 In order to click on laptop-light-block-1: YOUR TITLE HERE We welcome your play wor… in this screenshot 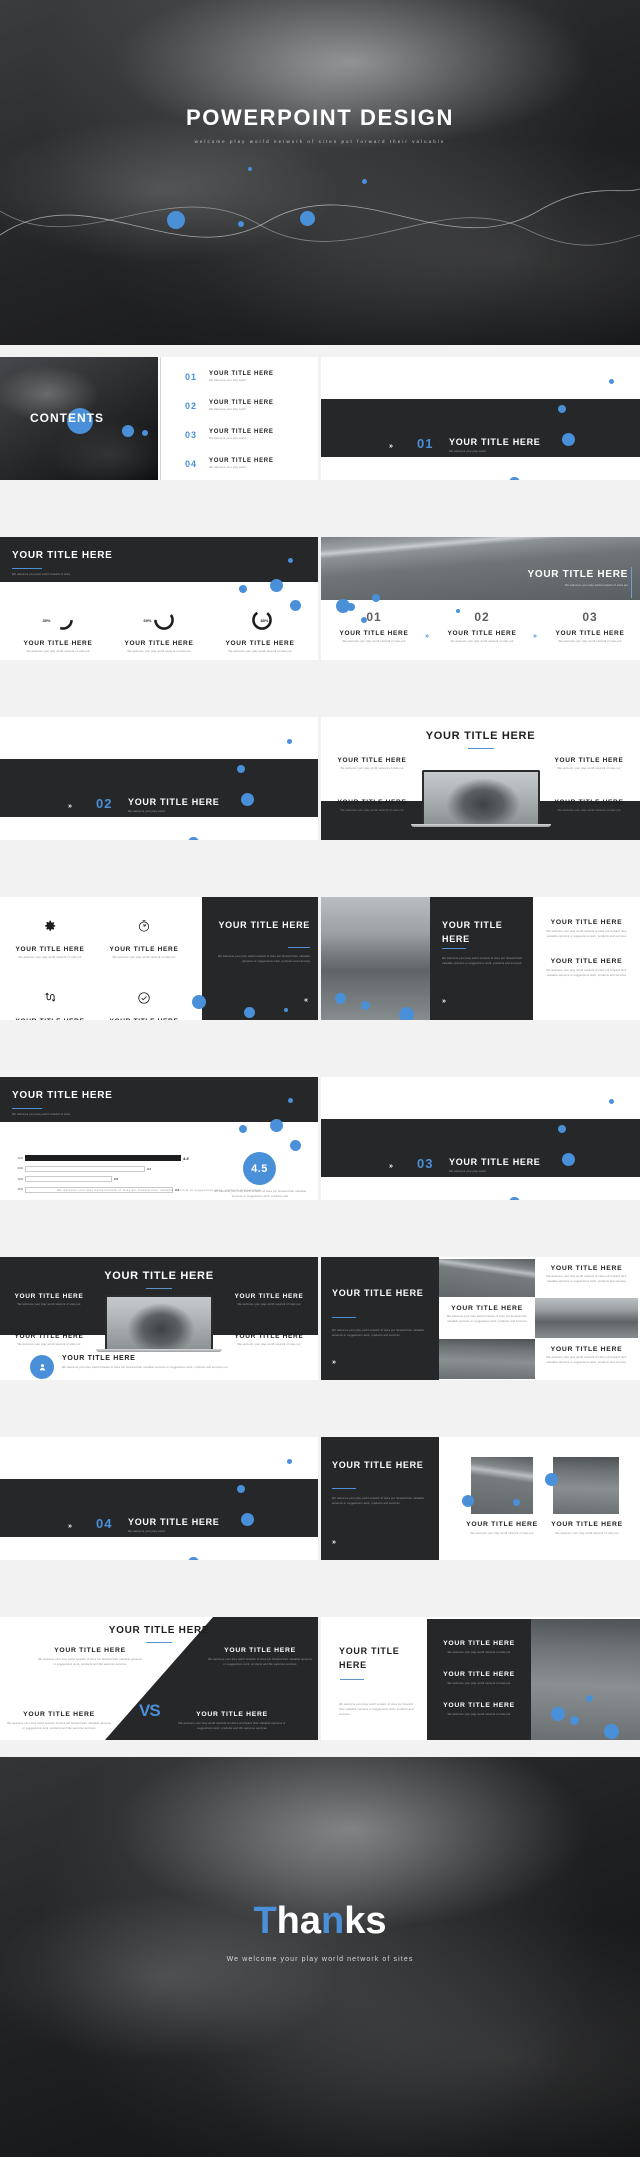, I will do `click(372, 764)`.